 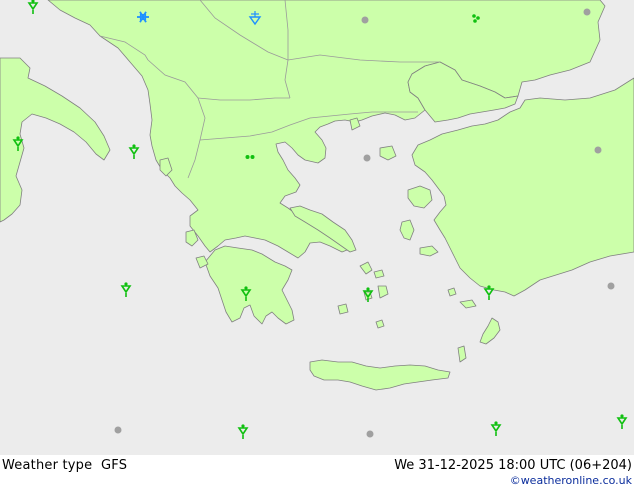 I want to click on dodecanese-kalymnos, so click(x=452, y=292).